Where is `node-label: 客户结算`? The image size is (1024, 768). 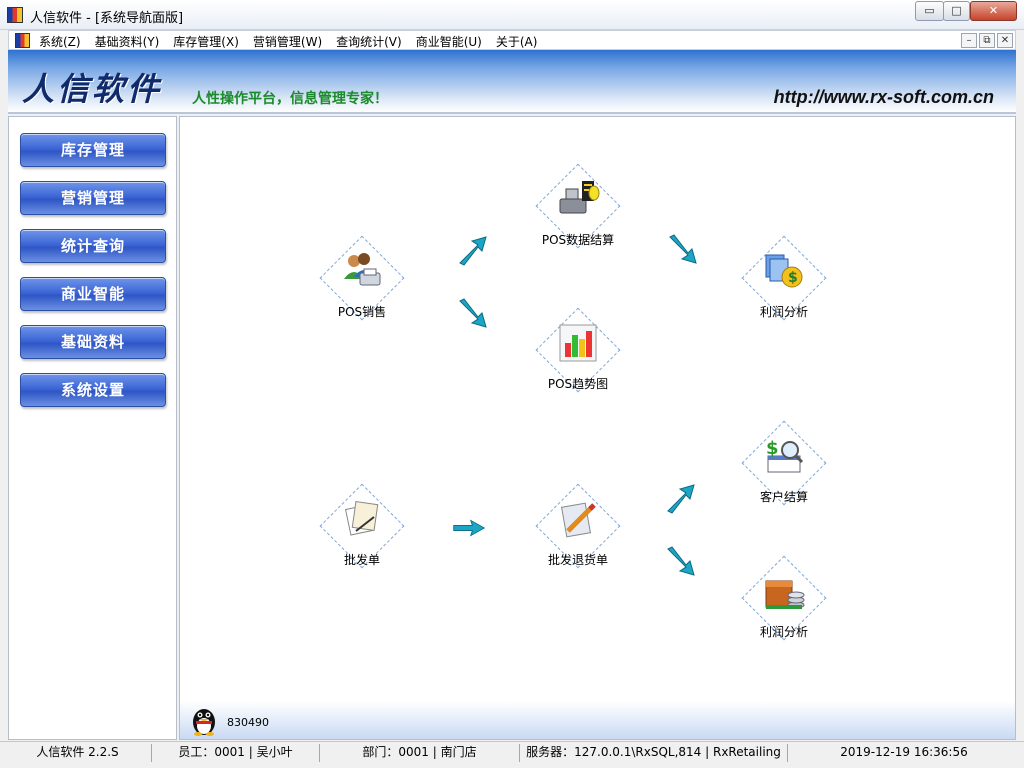 node-label: 客户结算 is located at coordinates (783, 497).